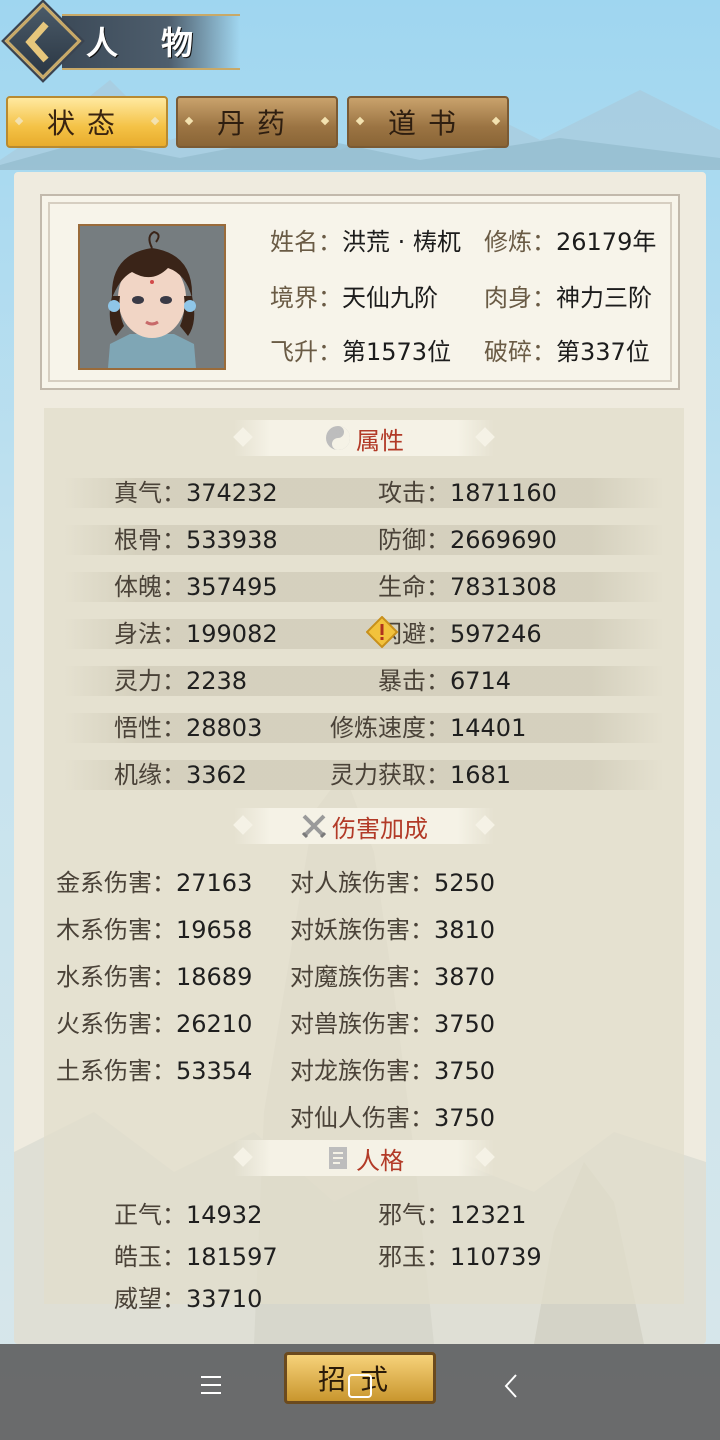 This screenshot has height=1440, width=720. Describe the element at coordinates (393, 930) in the screenshot. I see `stat-damage-r-1: 对妖族伤害：3810` at that location.